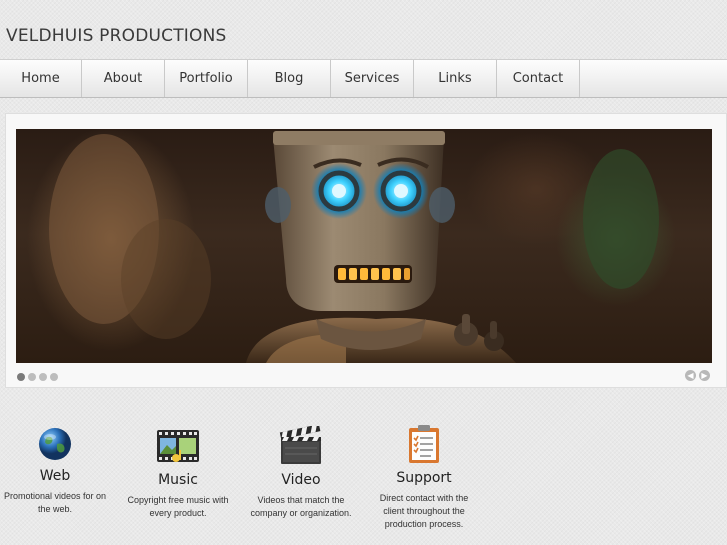  I want to click on nav-item-contact: Contact, so click(538, 78).